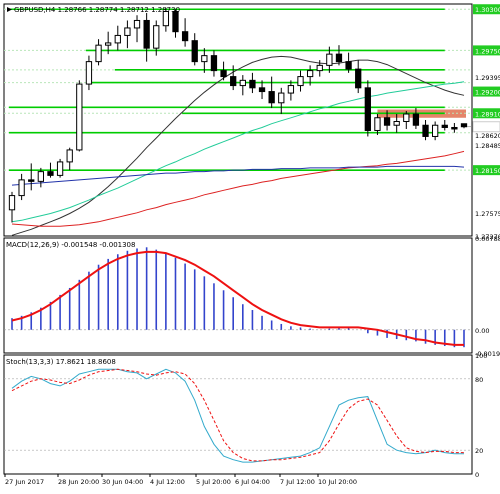 The image size is (500, 494). What do you see at coordinates (487, 51) in the screenshot?
I see `price-tick-label: 1.29750` at bounding box center [487, 51].